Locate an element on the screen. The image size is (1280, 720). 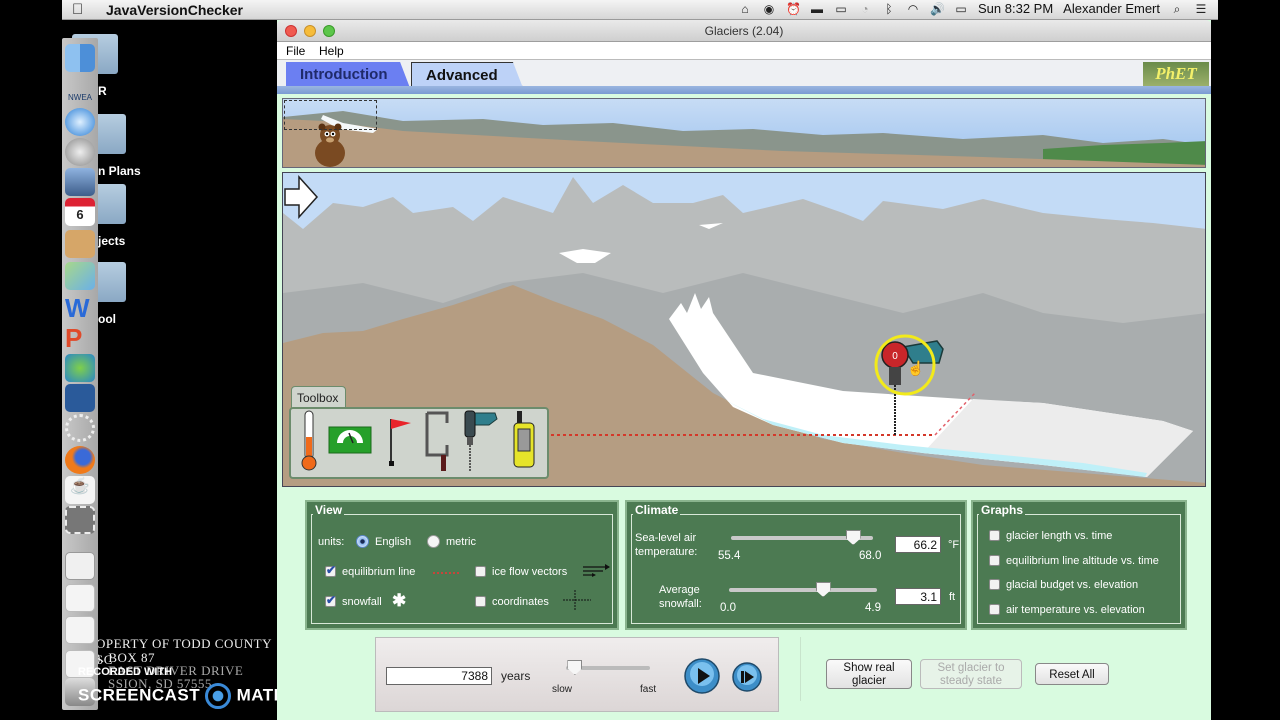
thermometer-tool-icon is located at coordinates (310, 441).